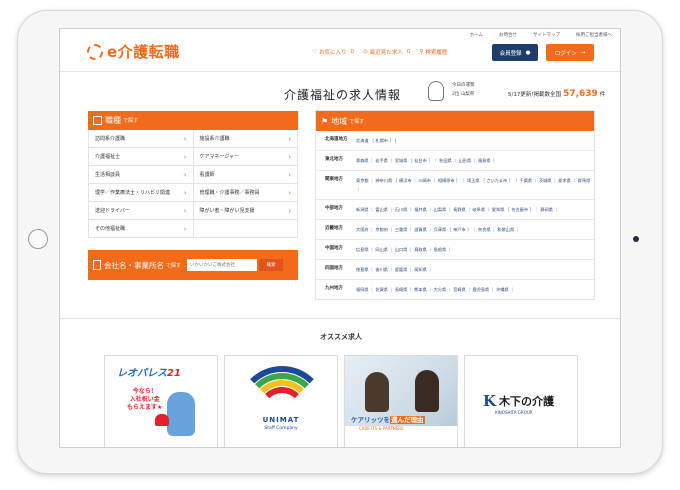  I want to click on region-name: 近畿地方, so click(334, 228).